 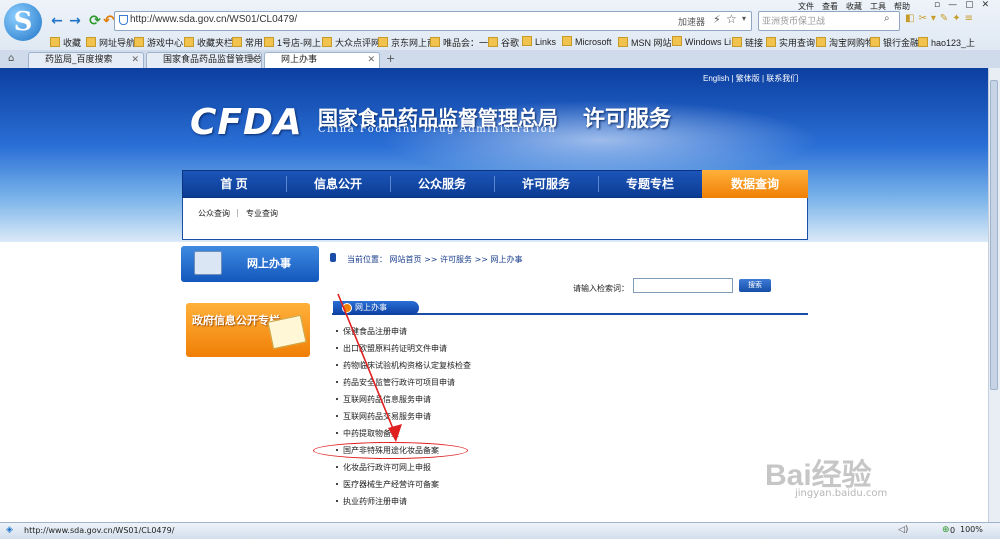 What do you see at coordinates (507, 259) in the screenshot?
I see `breadcrumb-current: 网上办事` at bounding box center [507, 259].